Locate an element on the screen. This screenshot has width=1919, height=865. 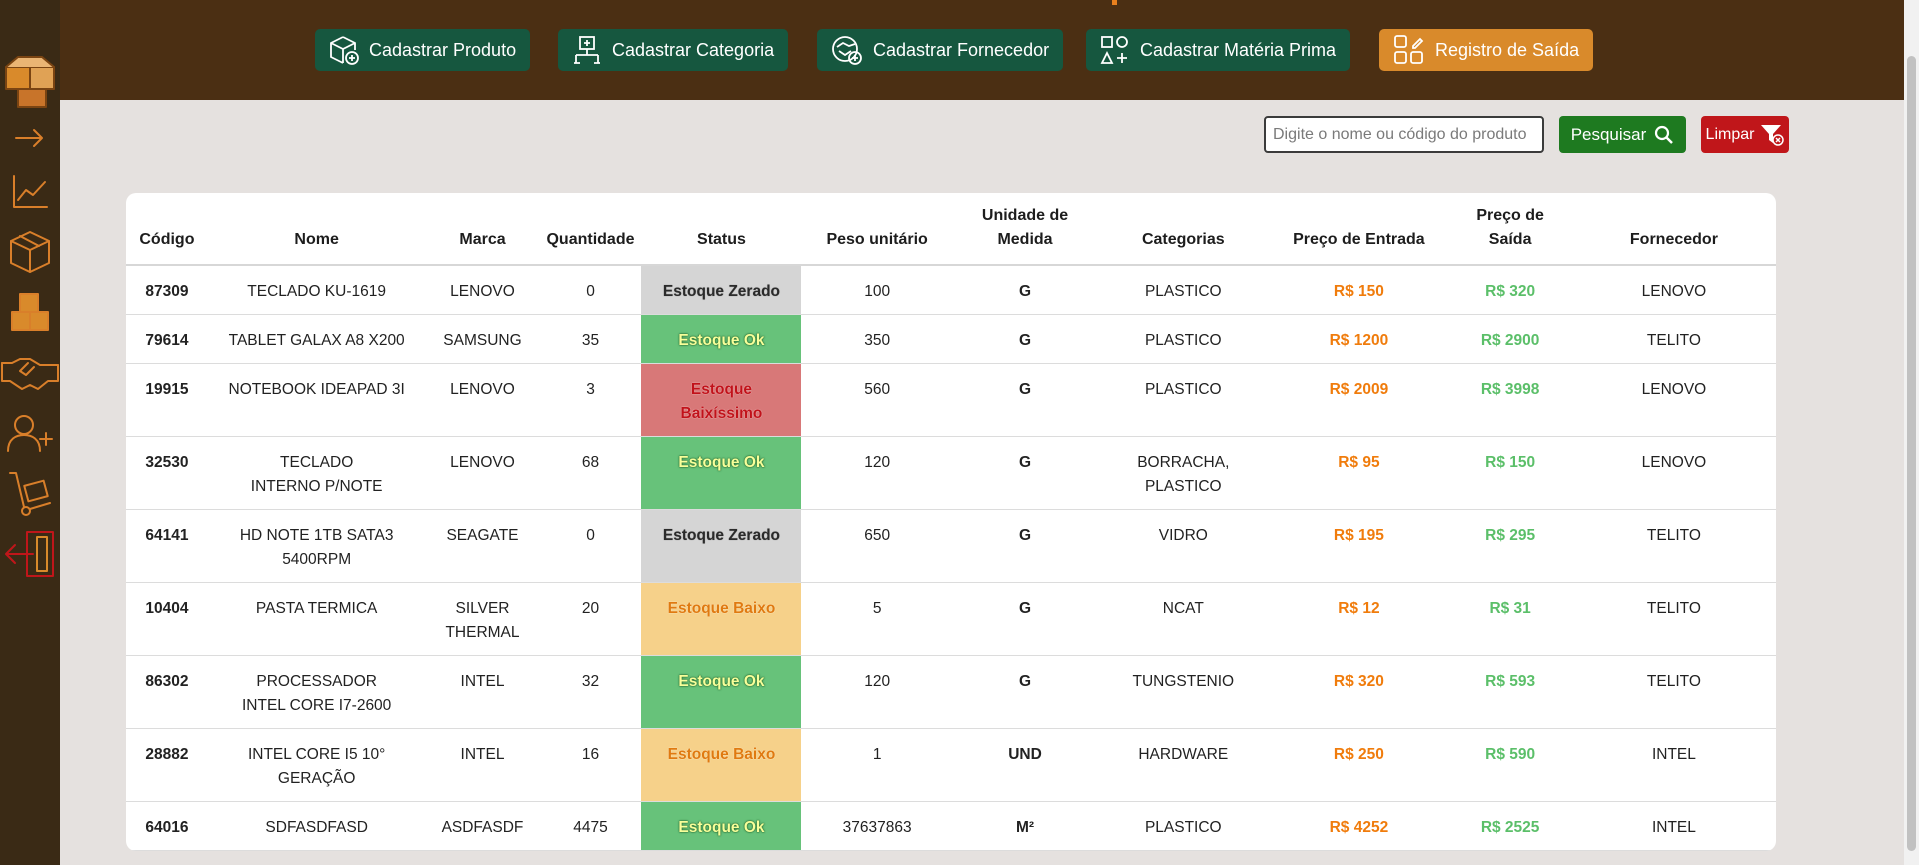
cell-codigo: 86302 is located at coordinates (167, 692).